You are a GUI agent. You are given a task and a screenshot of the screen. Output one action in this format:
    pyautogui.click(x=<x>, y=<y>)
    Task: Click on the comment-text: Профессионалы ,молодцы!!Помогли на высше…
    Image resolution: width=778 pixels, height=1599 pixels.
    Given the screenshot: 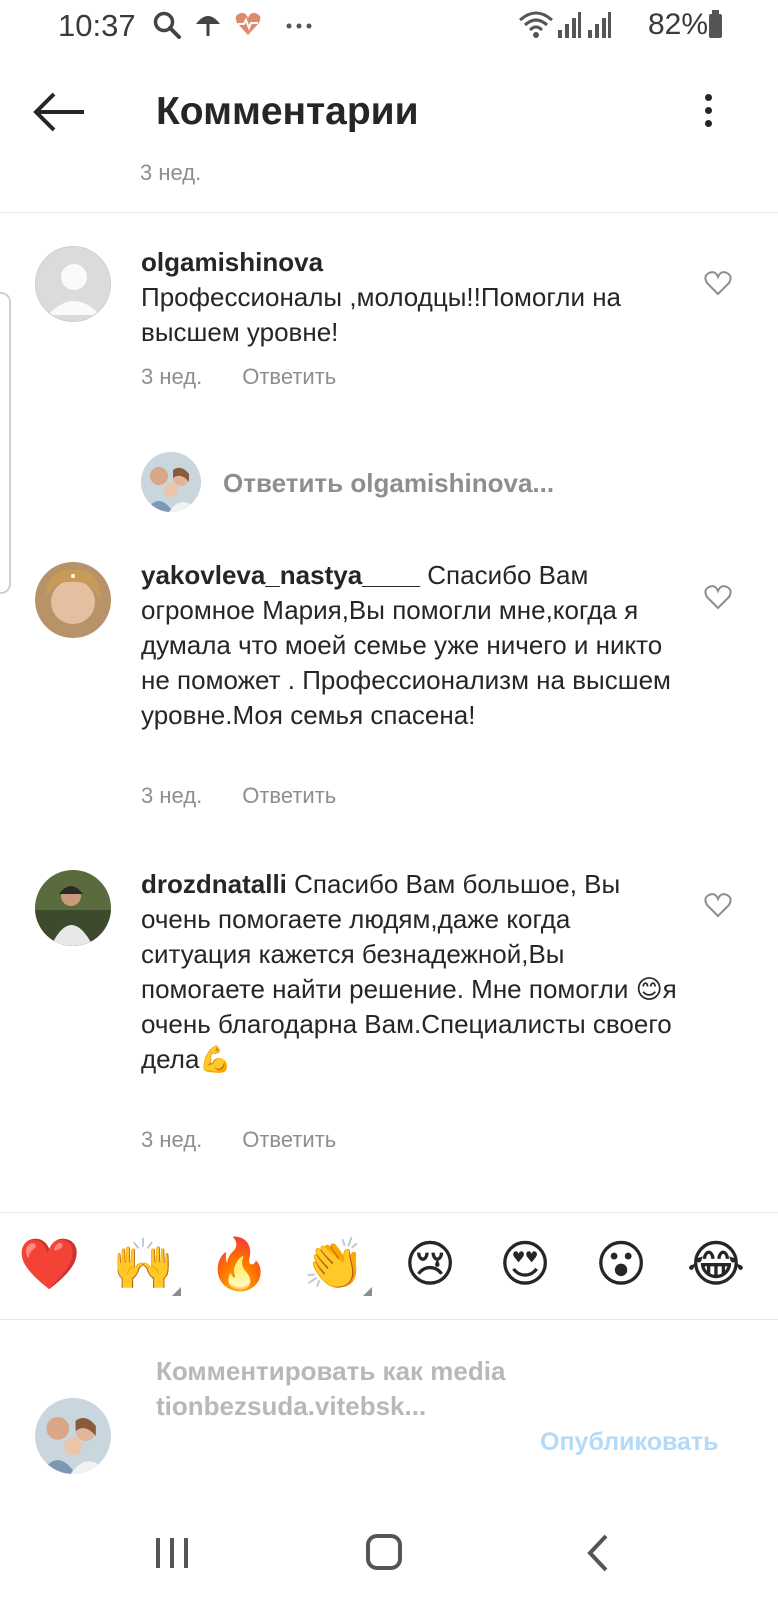 What is the action you would take?
    pyautogui.click(x=381, y=314)
    